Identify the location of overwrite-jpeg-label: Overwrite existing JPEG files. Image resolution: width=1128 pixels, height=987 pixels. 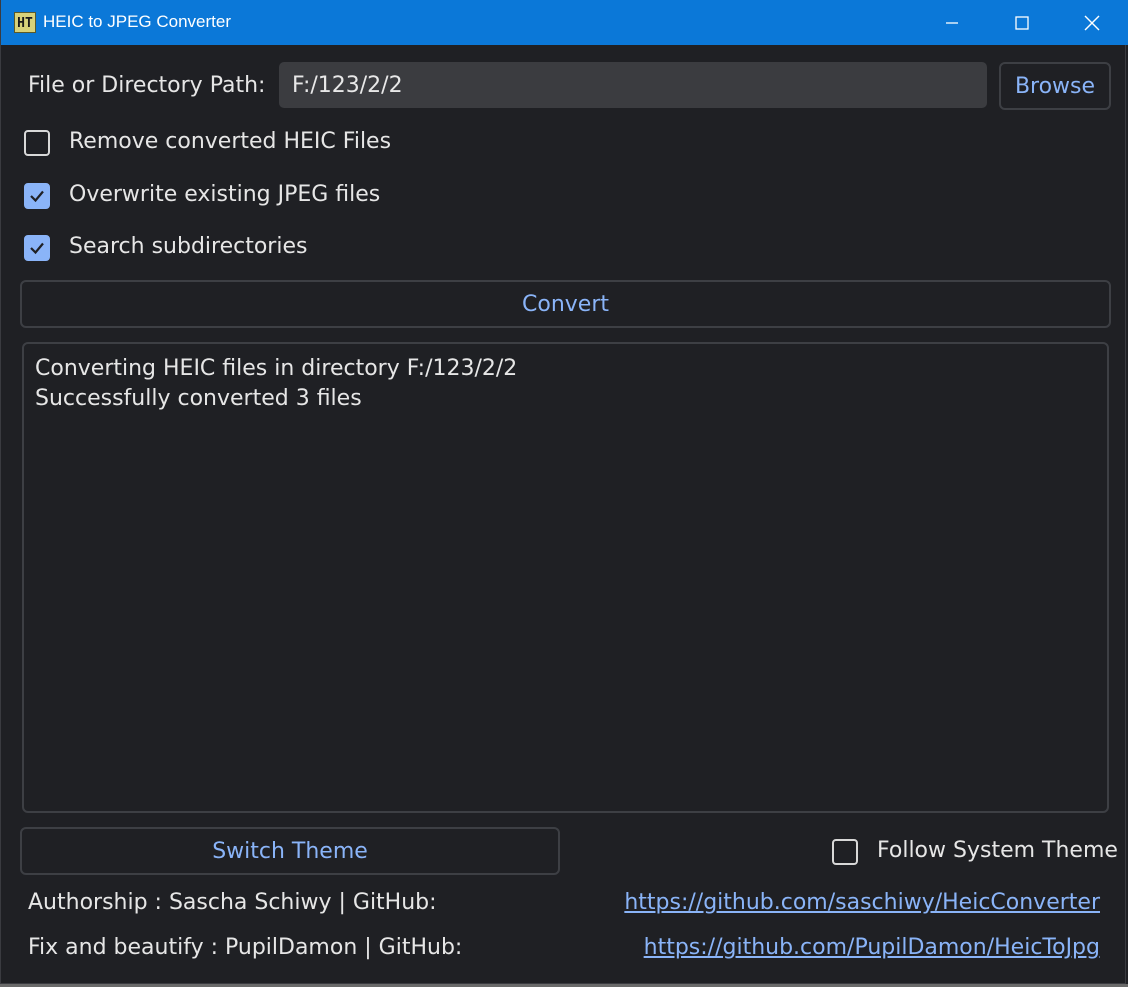
(225, 194).